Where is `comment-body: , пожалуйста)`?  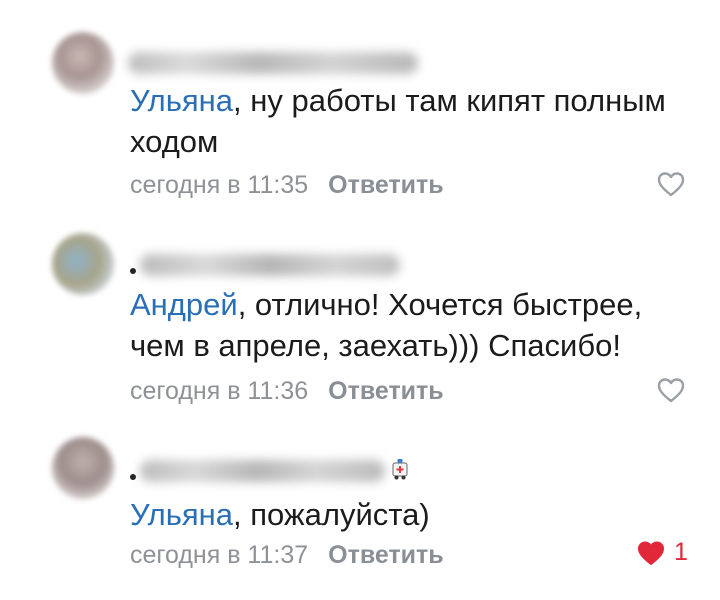
comment-body: , пожалуйста) is located at coordinates (331, 514).